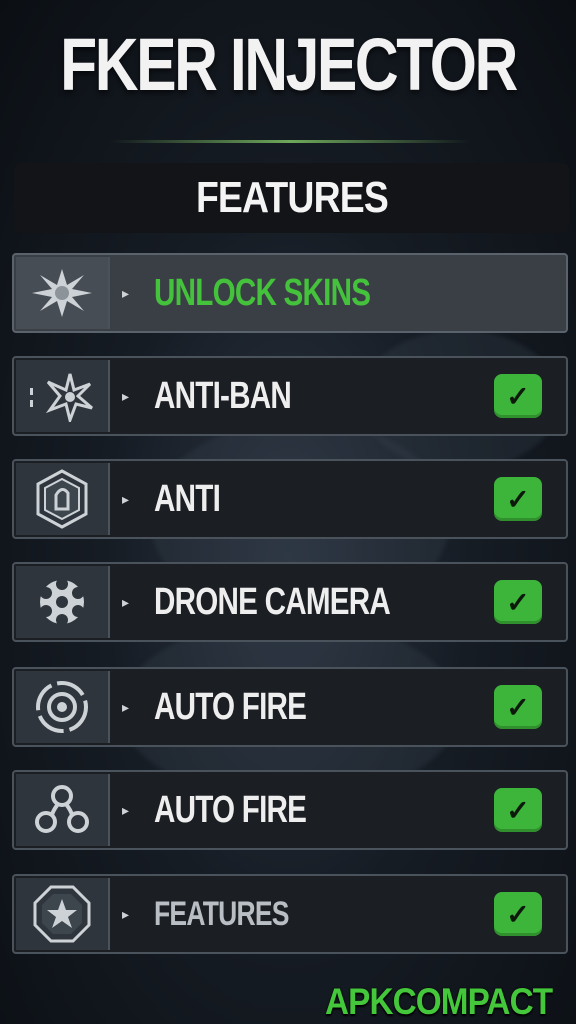  I want to click on features-header: FEATURES, so click(291, 198).